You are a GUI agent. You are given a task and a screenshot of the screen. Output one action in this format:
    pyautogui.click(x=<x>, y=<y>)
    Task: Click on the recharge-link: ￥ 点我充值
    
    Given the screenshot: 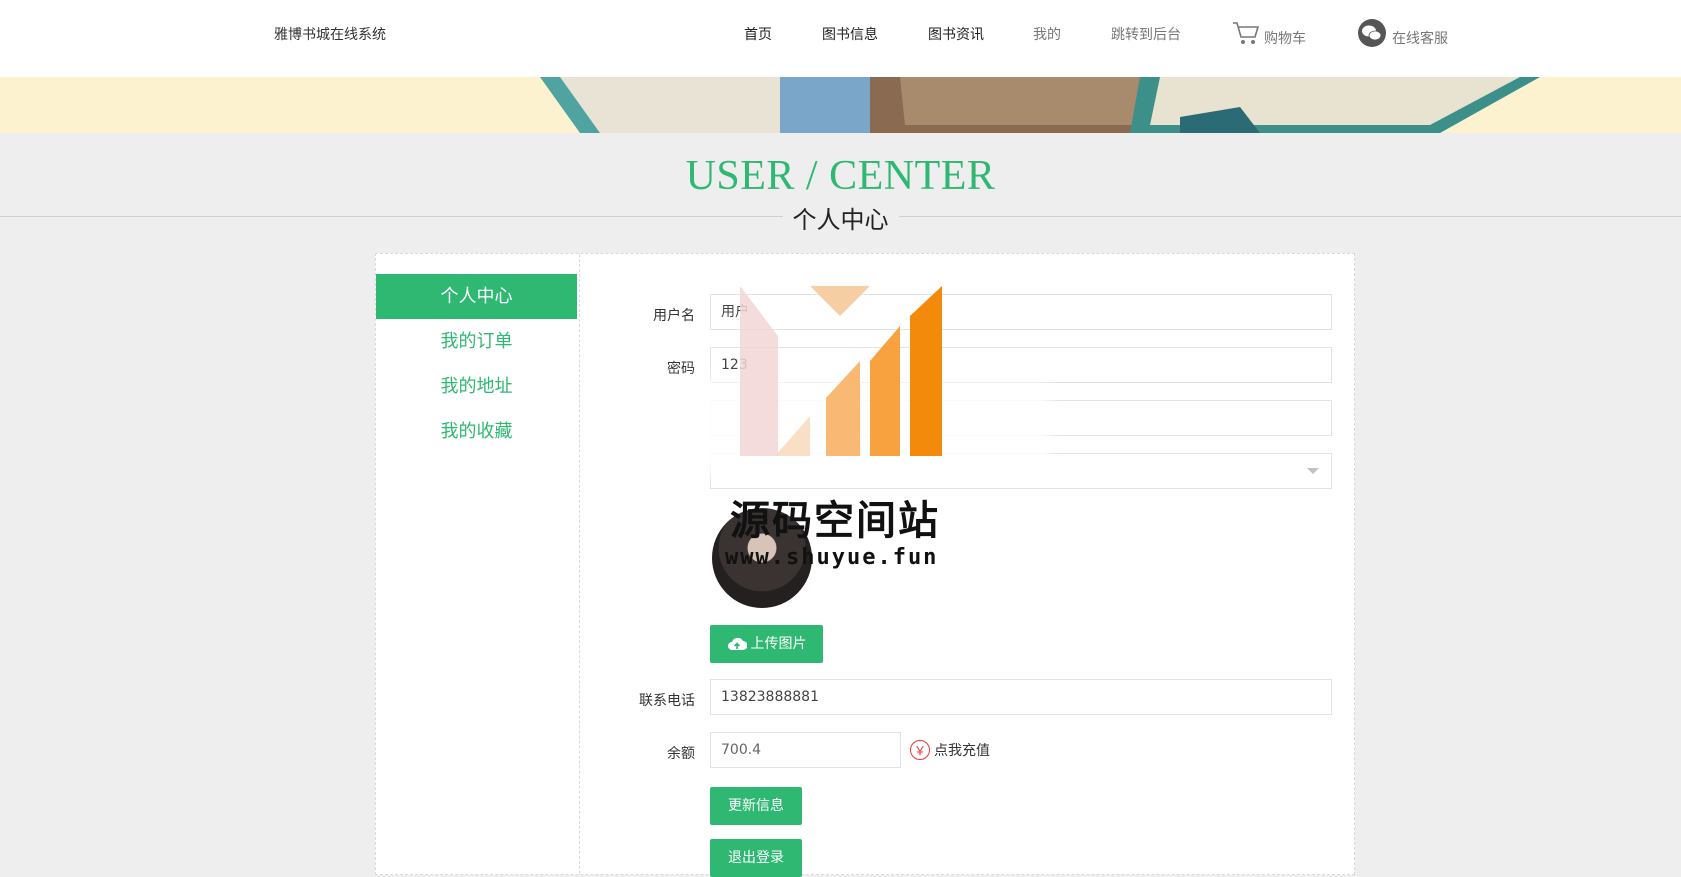 What is the action you would take?
    pyautogui.click(x=950, y=750)
    